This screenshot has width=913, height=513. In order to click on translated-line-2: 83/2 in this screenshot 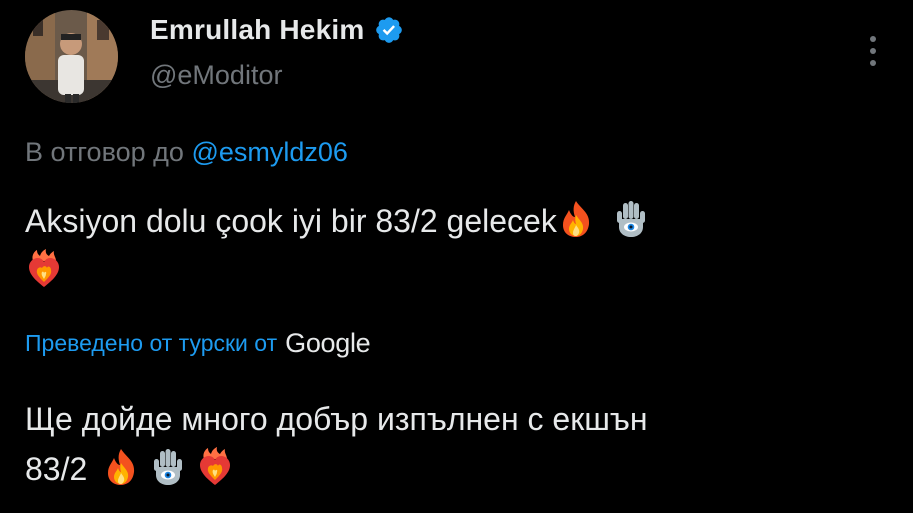, I will do `click(56, 469)`.